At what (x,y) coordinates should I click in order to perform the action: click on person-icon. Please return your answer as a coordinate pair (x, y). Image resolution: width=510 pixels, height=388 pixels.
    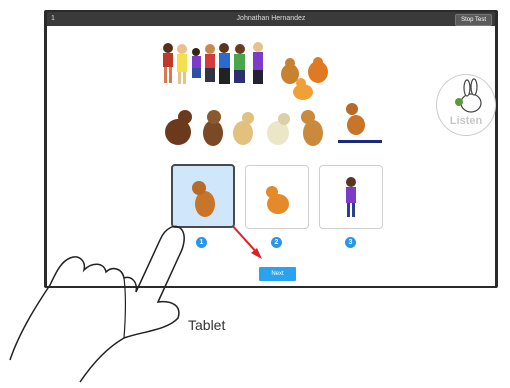
    Looking at the image, I should click on (351, 197).